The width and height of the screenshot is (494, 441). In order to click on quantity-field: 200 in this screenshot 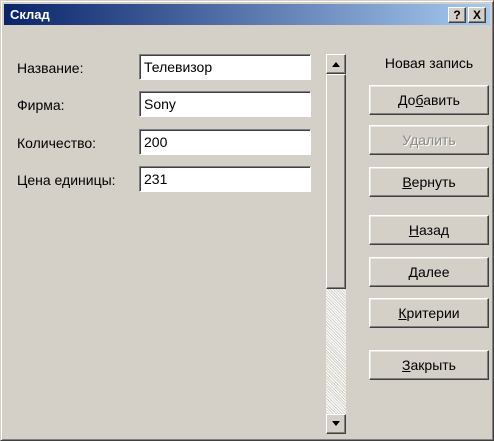, I will do `click(225, 142)`.